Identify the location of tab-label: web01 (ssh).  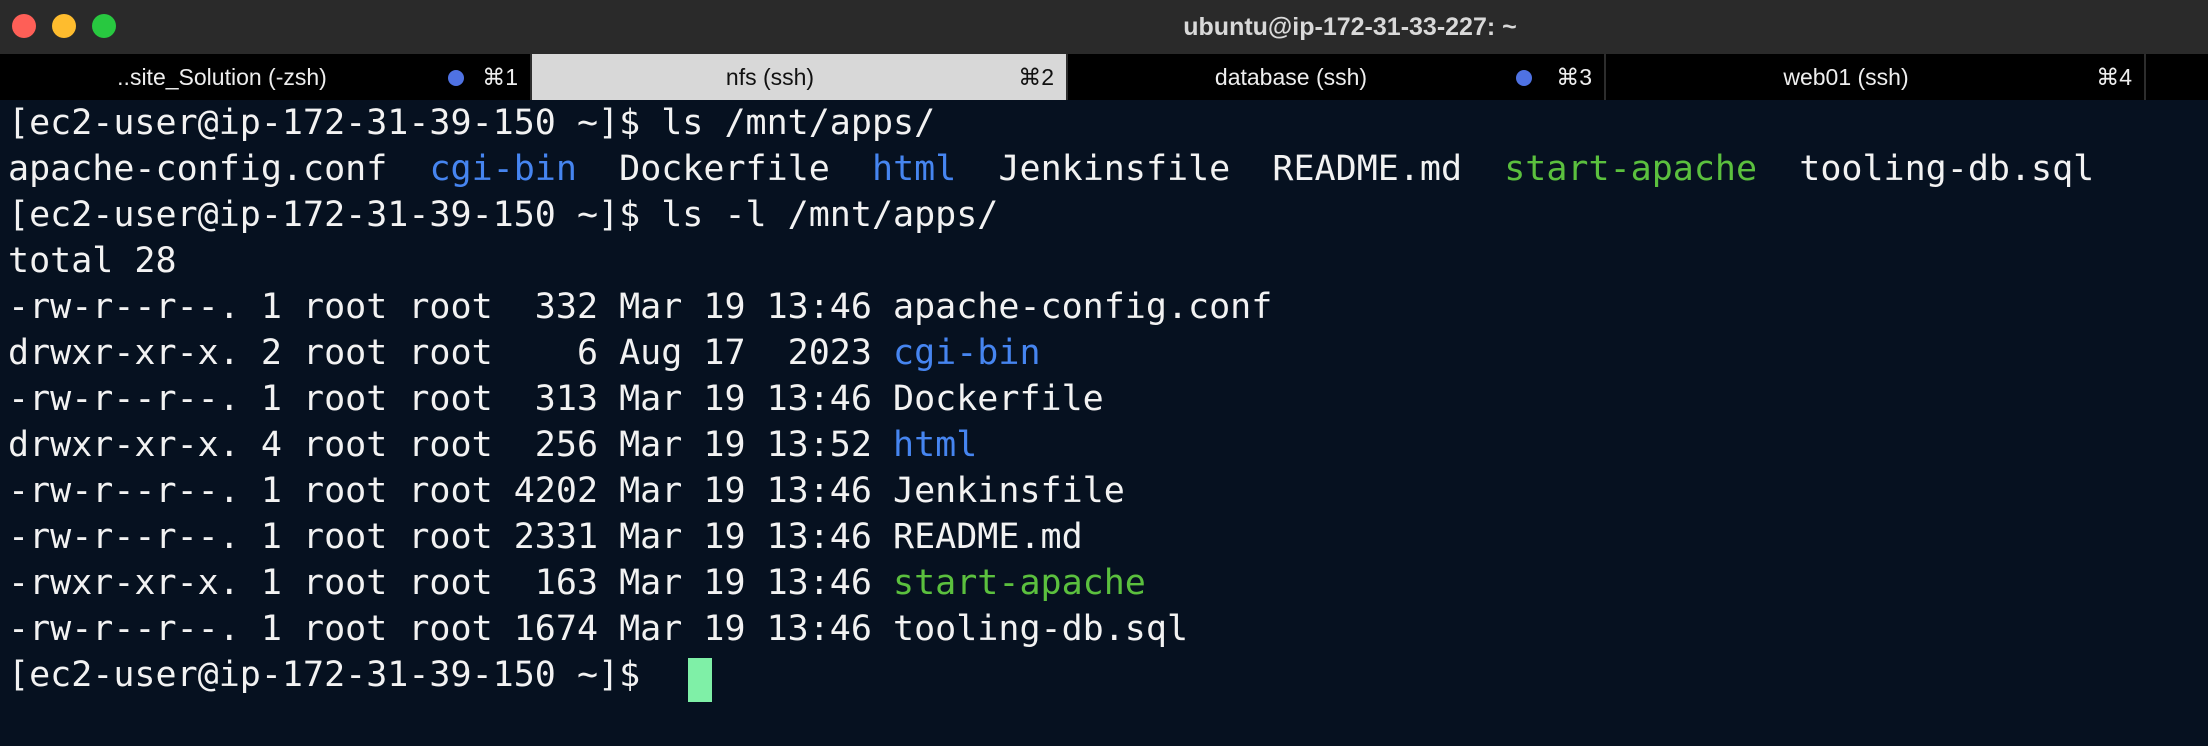
(1846, 77).